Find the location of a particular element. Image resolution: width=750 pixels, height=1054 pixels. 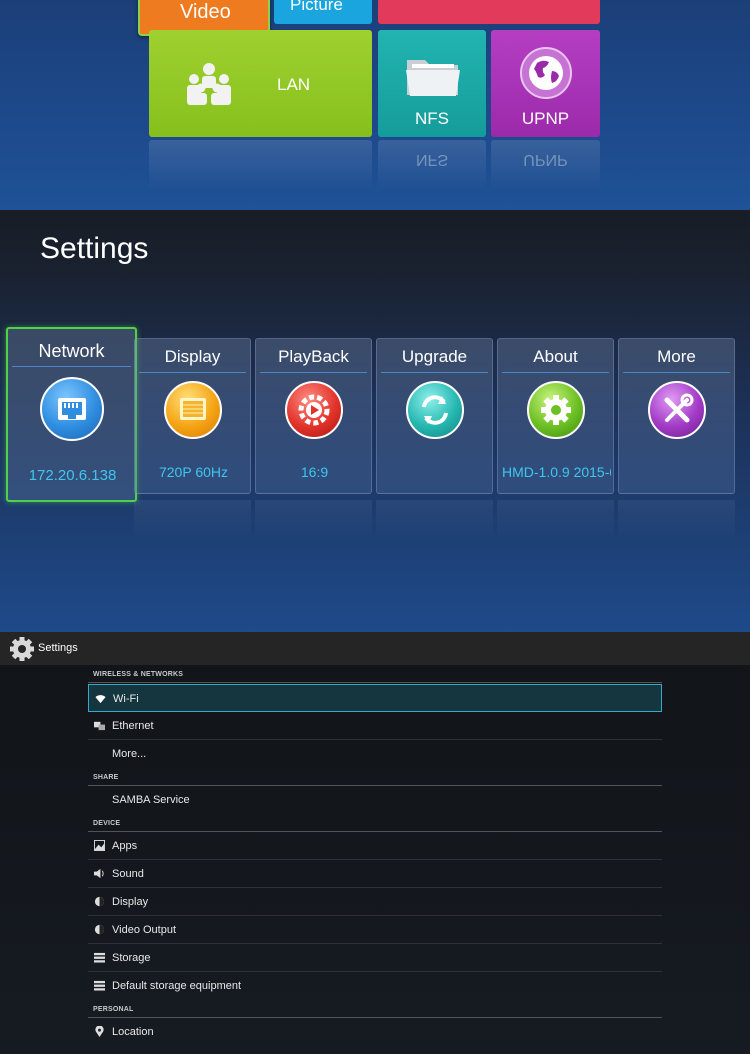

playback-ratio-value: 16:9 is located at coordinates (314, 472).